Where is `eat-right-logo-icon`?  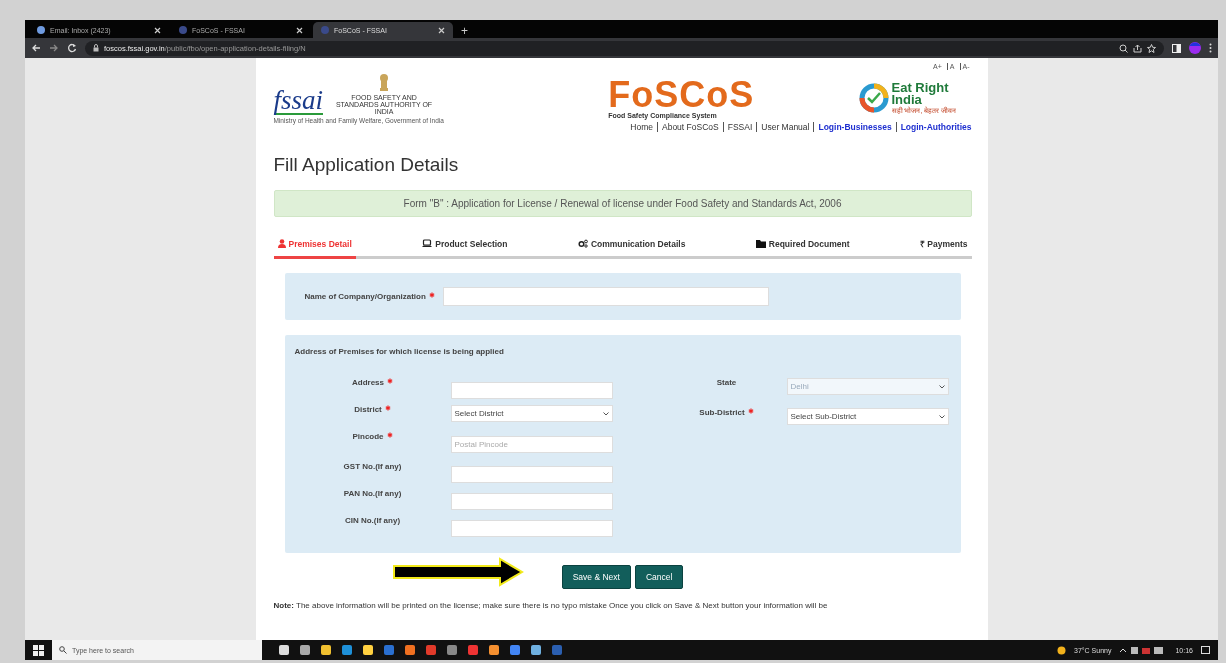
eat-right-logo-icon is located at coordinates (873, 98).